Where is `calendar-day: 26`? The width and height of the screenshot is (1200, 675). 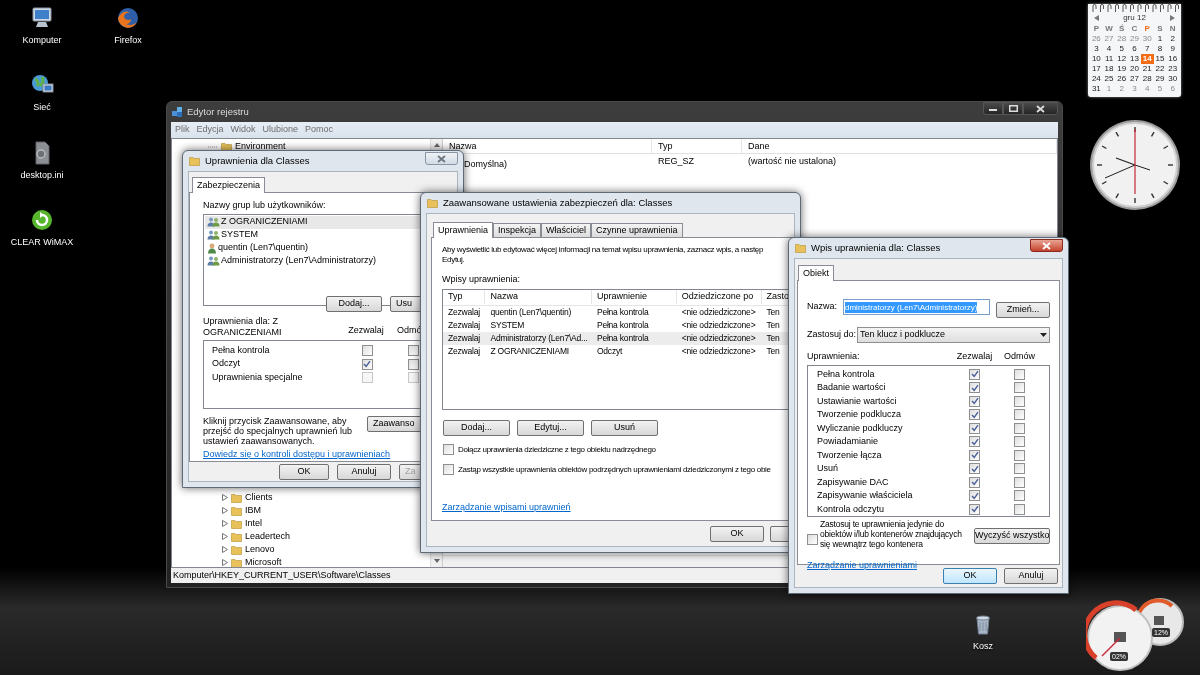
calendar-day: 26 is located at coordinates (1122, 79).